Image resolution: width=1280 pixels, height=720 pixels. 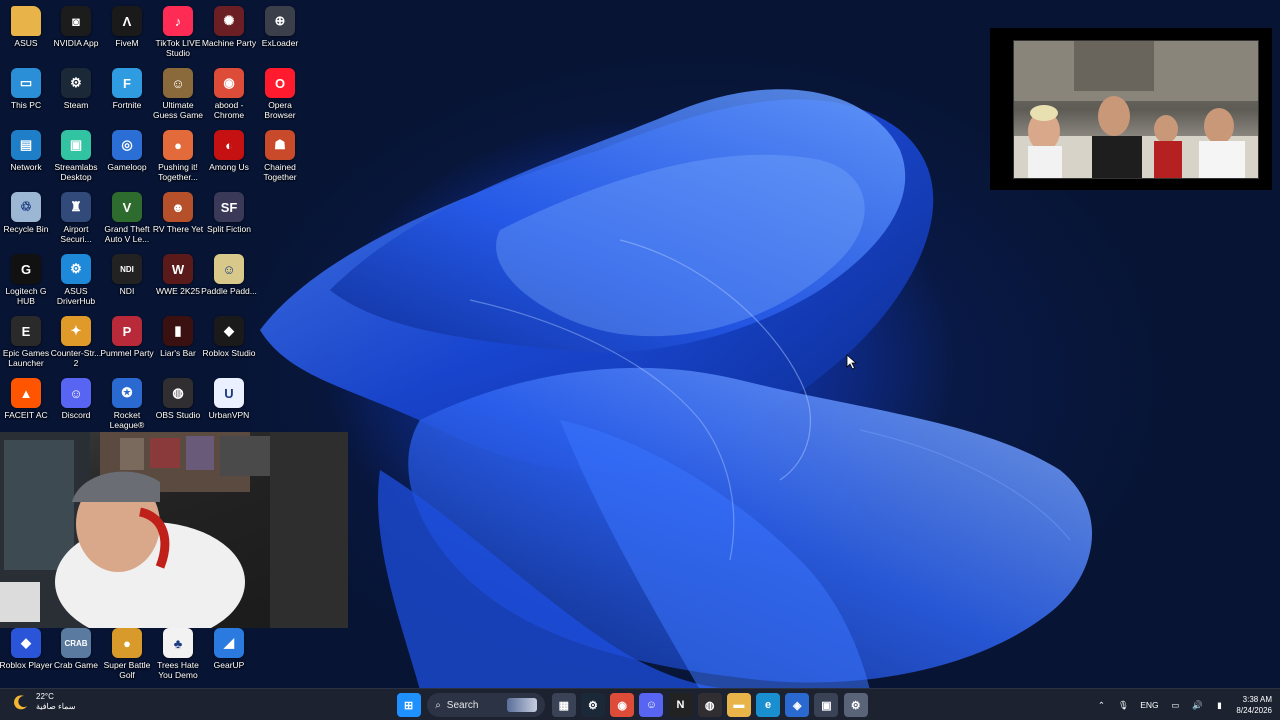 What do you see at coordinates (1197, 705) in the screenshot?
I see `volume-icon: 🔊` at bounding box center [1197, 705].